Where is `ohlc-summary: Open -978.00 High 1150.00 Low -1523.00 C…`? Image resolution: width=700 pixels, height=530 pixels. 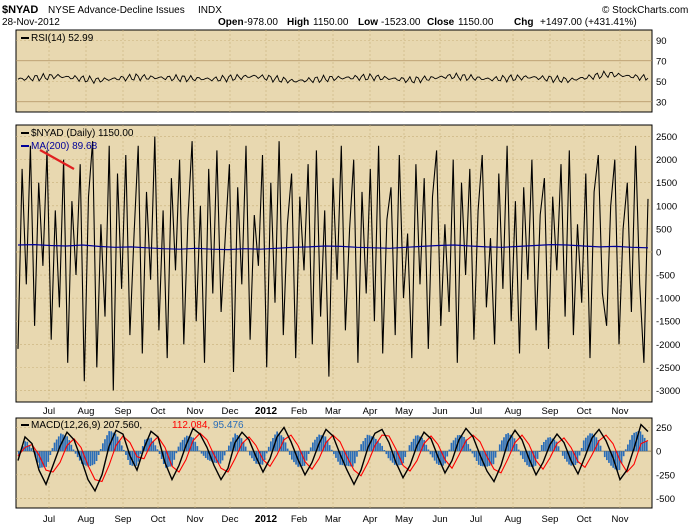 ohlc-summary: Open -978.00 High 1150.00 Low -1523.00 C… is located at coordinates (427, 22).